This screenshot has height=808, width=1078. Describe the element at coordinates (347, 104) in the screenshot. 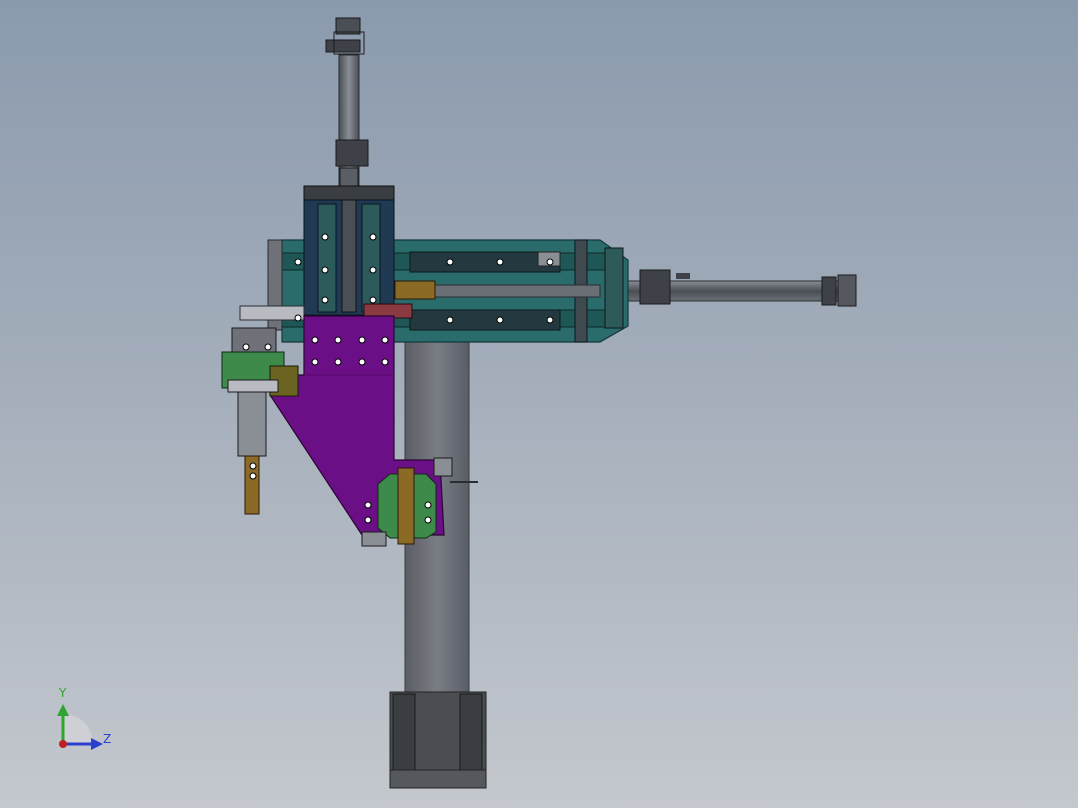

I see `vertical-cylinder-rod` at that location.